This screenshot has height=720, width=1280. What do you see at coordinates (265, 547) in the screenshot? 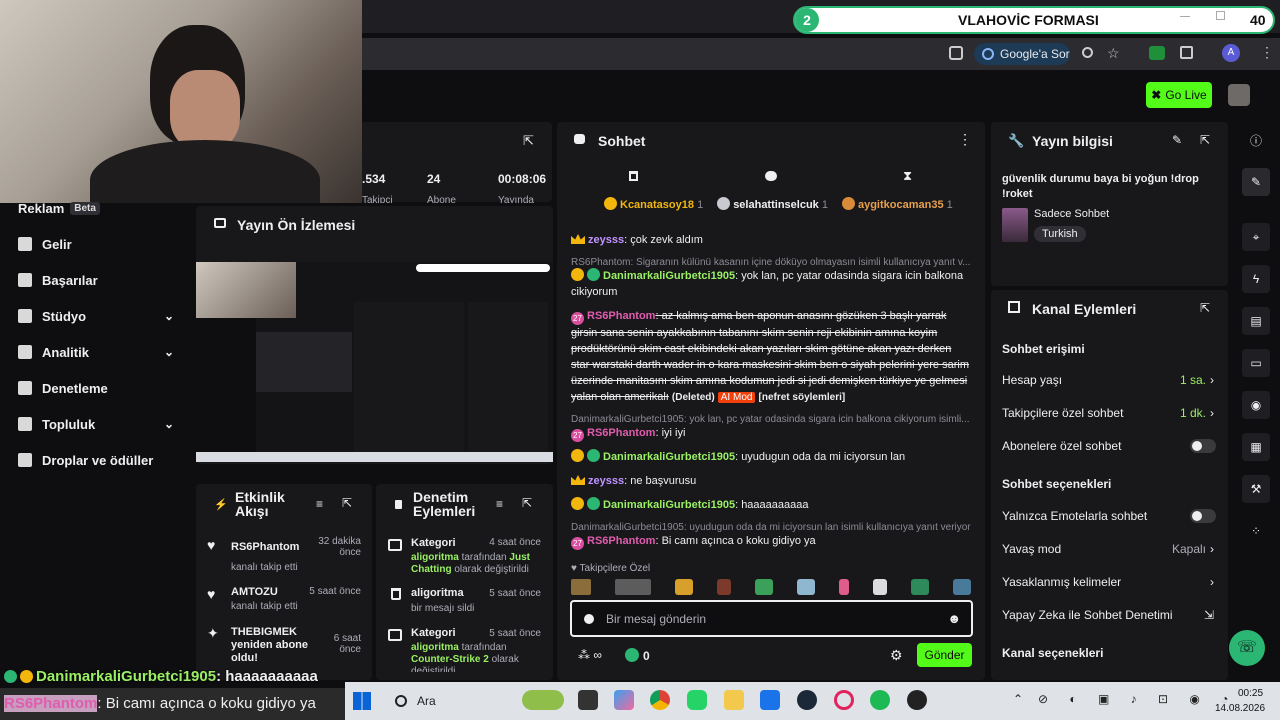
I see `activity-item-name: RS6Phantom` at bounding box center [265, 547].